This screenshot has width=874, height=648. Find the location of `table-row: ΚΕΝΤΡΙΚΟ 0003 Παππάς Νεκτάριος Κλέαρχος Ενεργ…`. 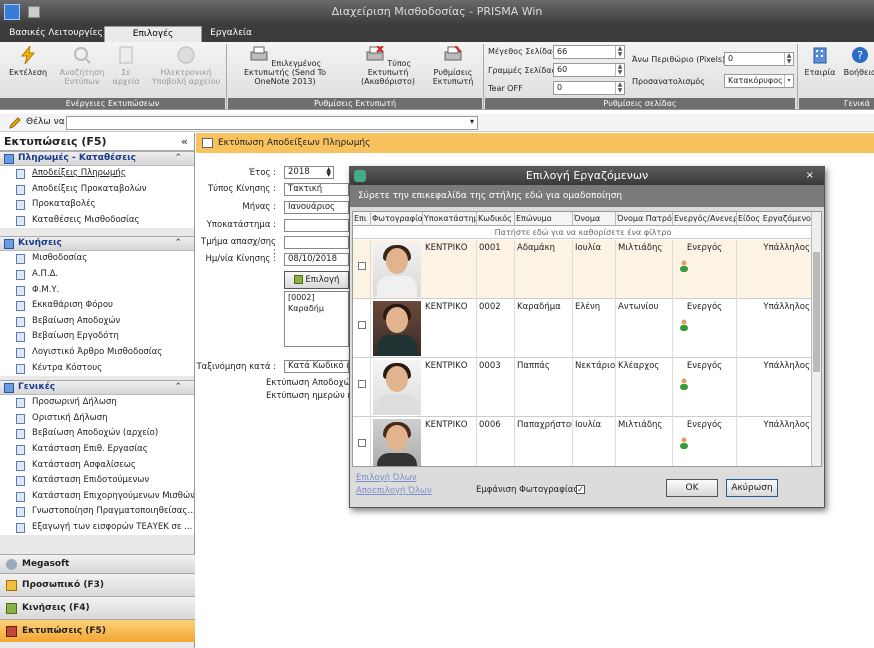

table-row: ΚΕΝΤΡΙΚΟ 0003 Παππάς Νεκτάριος Κλέαρχος Ενεργ… is located at coordinates (583, 387).